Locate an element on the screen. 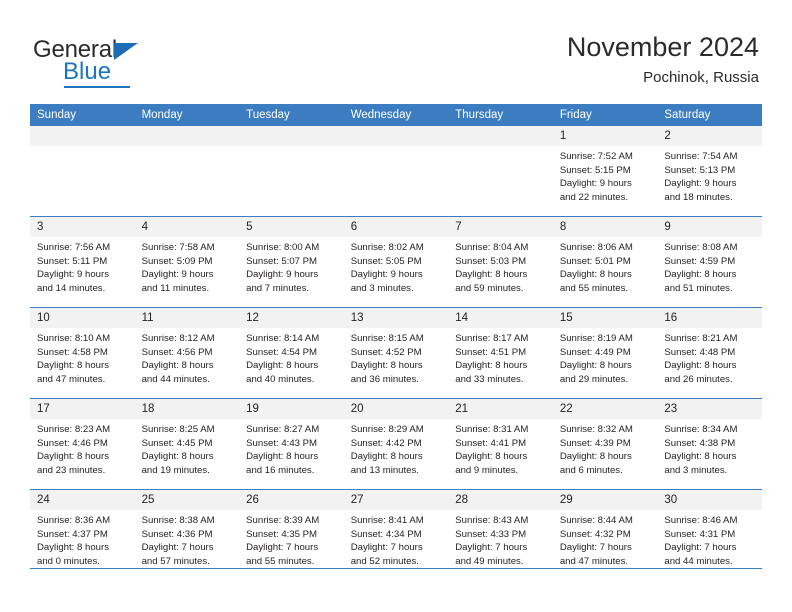 This screenshot has height=612, width=792. sunset-text: Sunset: 5:15 PM is located at coordinates (595, 170).